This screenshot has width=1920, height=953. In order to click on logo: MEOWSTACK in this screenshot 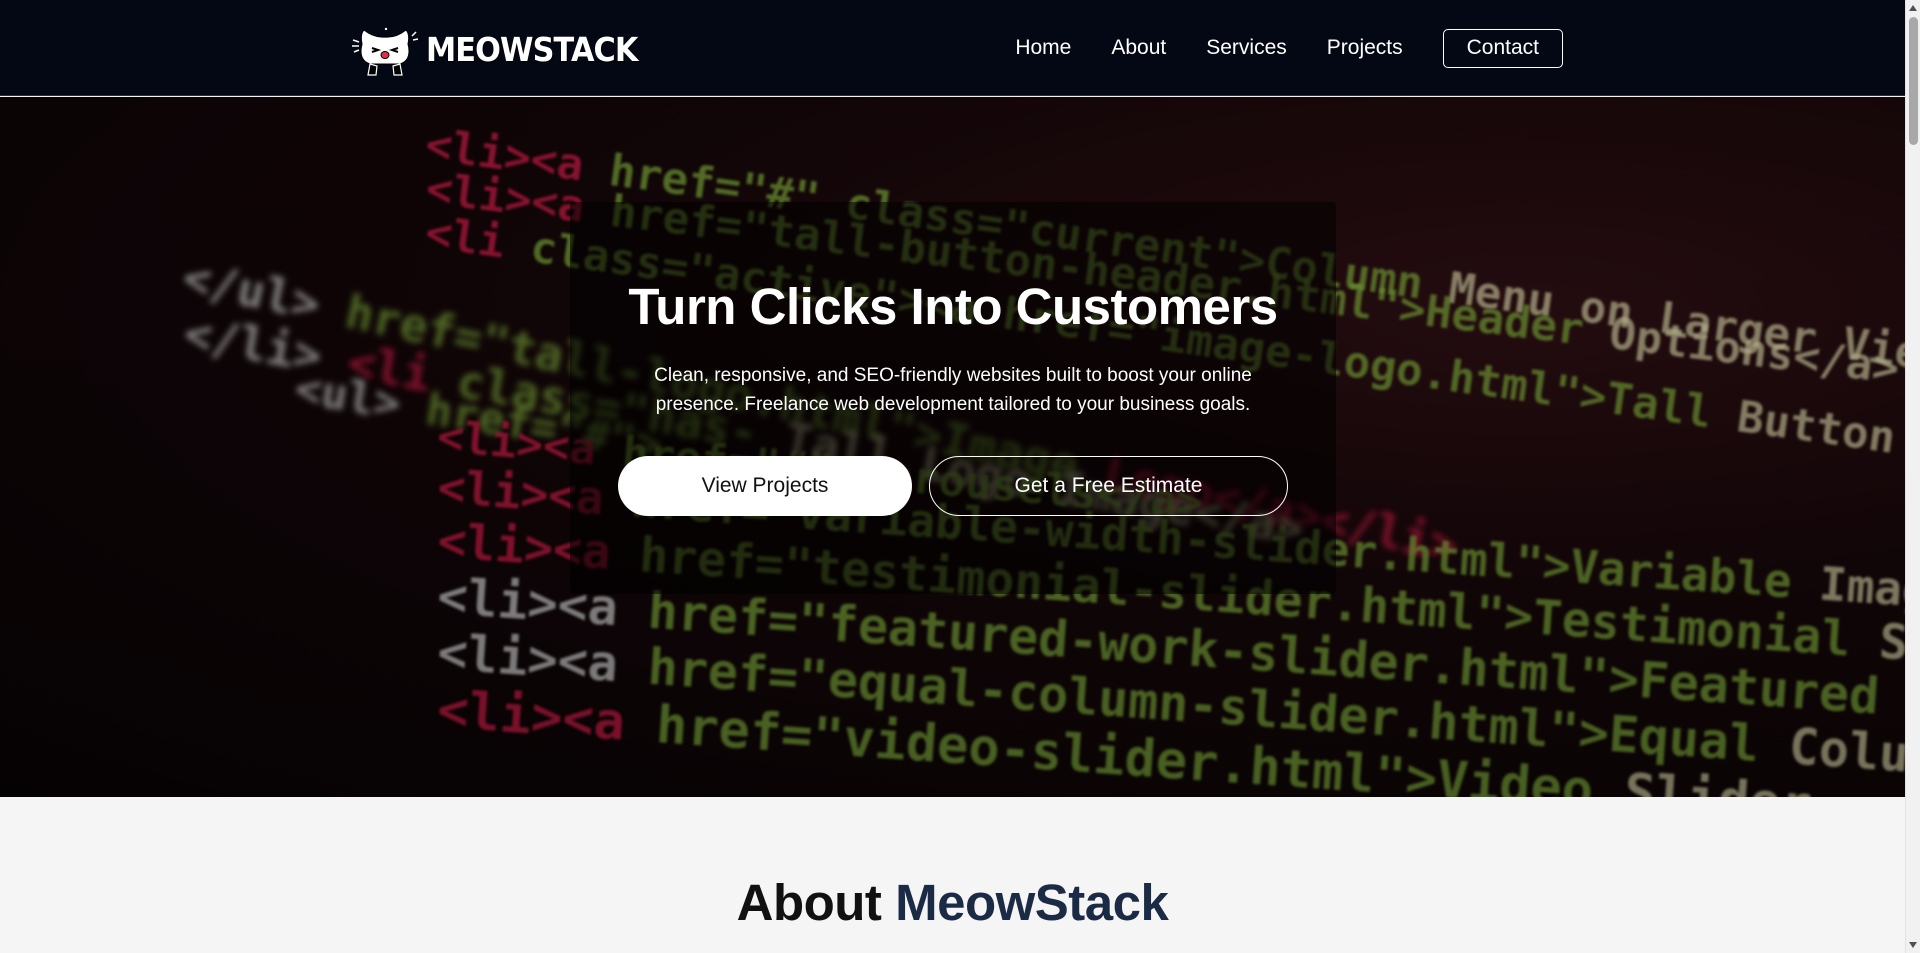, I will do `click(503, 49)`.